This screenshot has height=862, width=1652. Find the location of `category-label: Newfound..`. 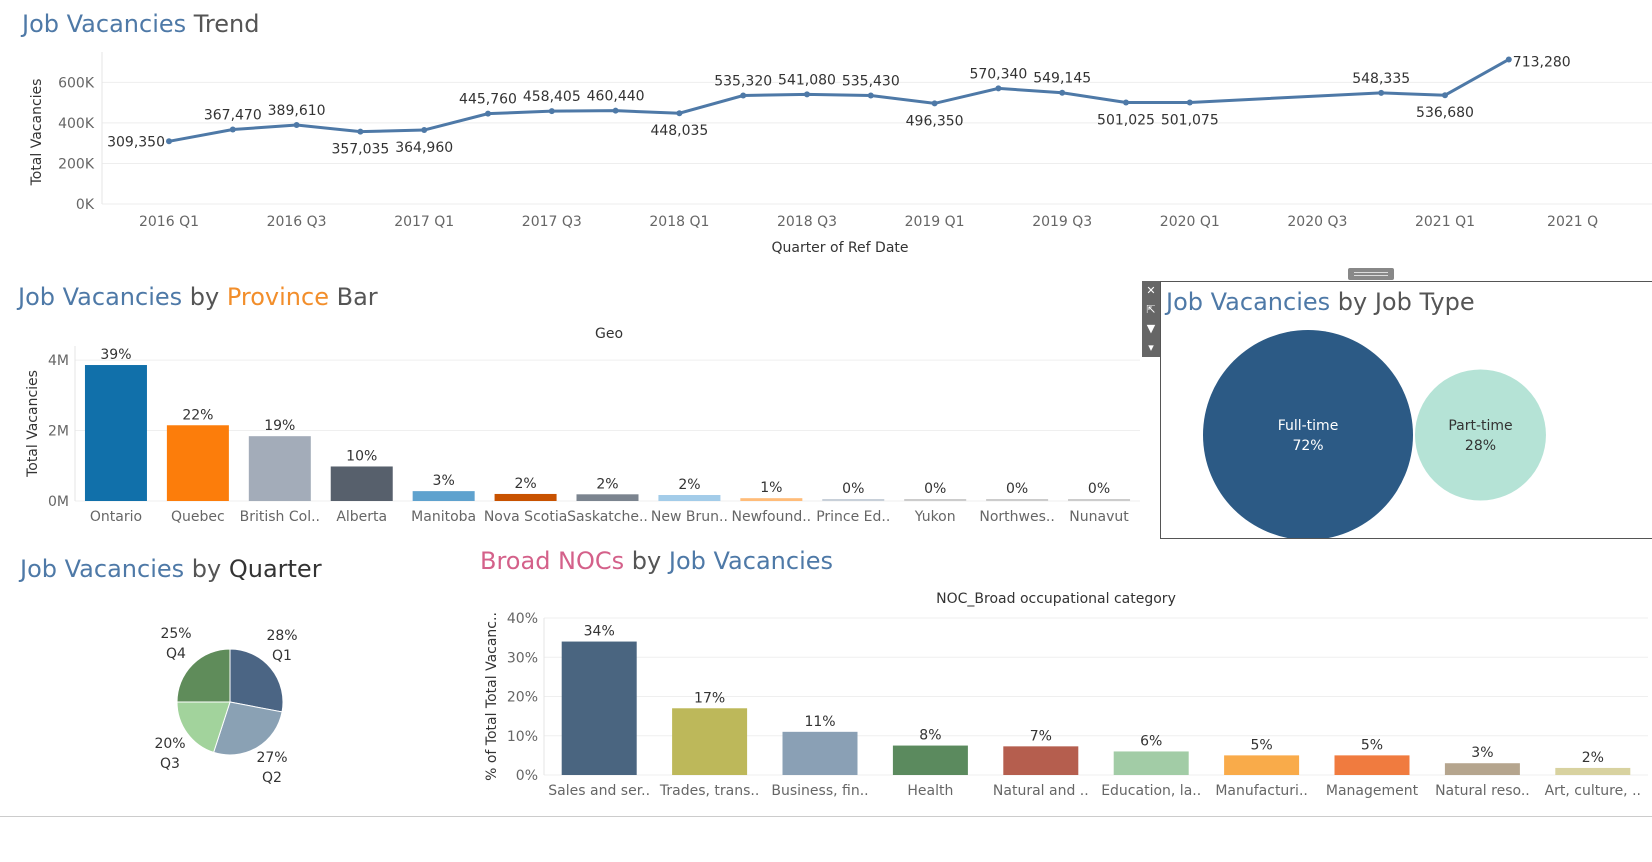

category-label: Newfound.. is located at coordinates (772, 517).